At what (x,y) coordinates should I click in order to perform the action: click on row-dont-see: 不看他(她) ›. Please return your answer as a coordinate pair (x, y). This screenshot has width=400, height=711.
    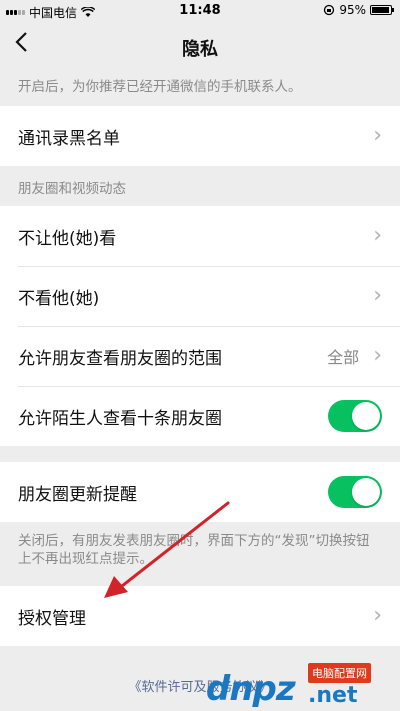
    Looking at the image, I should click on (200, 296).